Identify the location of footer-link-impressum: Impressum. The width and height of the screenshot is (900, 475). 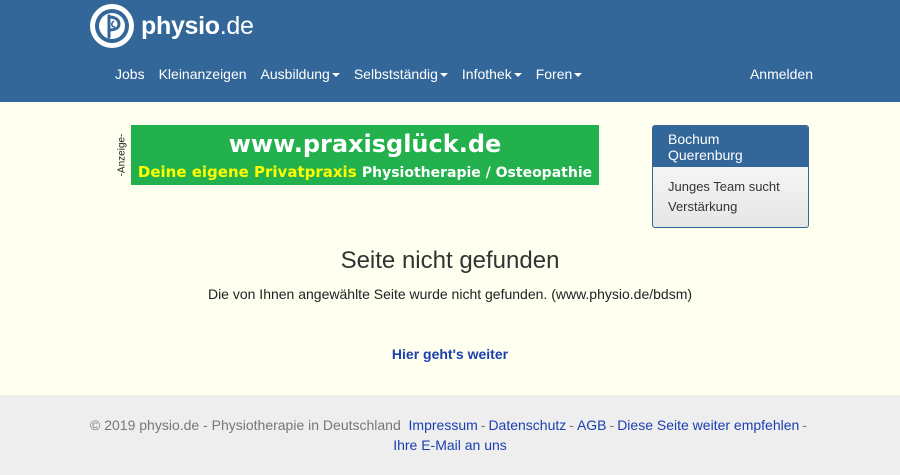
(443, 425).